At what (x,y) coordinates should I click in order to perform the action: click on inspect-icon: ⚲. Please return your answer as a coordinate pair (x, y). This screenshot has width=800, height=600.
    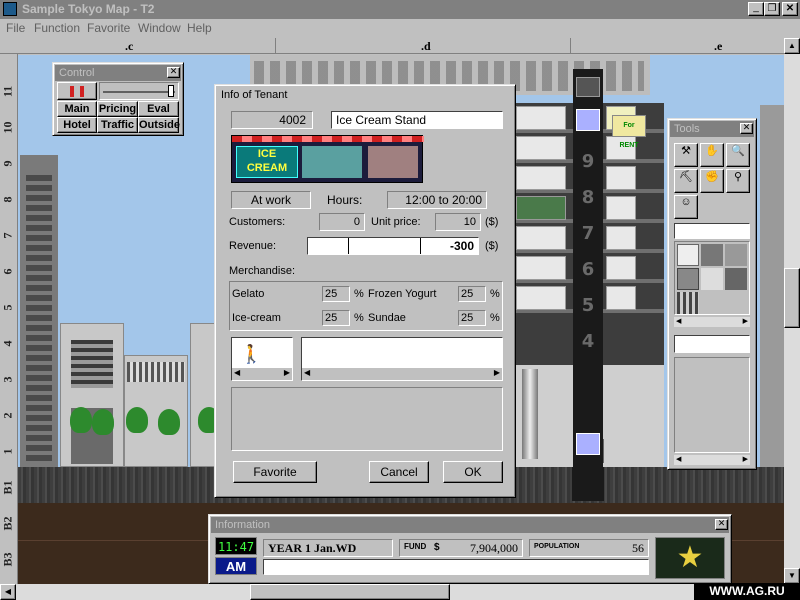
    Looking at the image, I should click on (738, 181).